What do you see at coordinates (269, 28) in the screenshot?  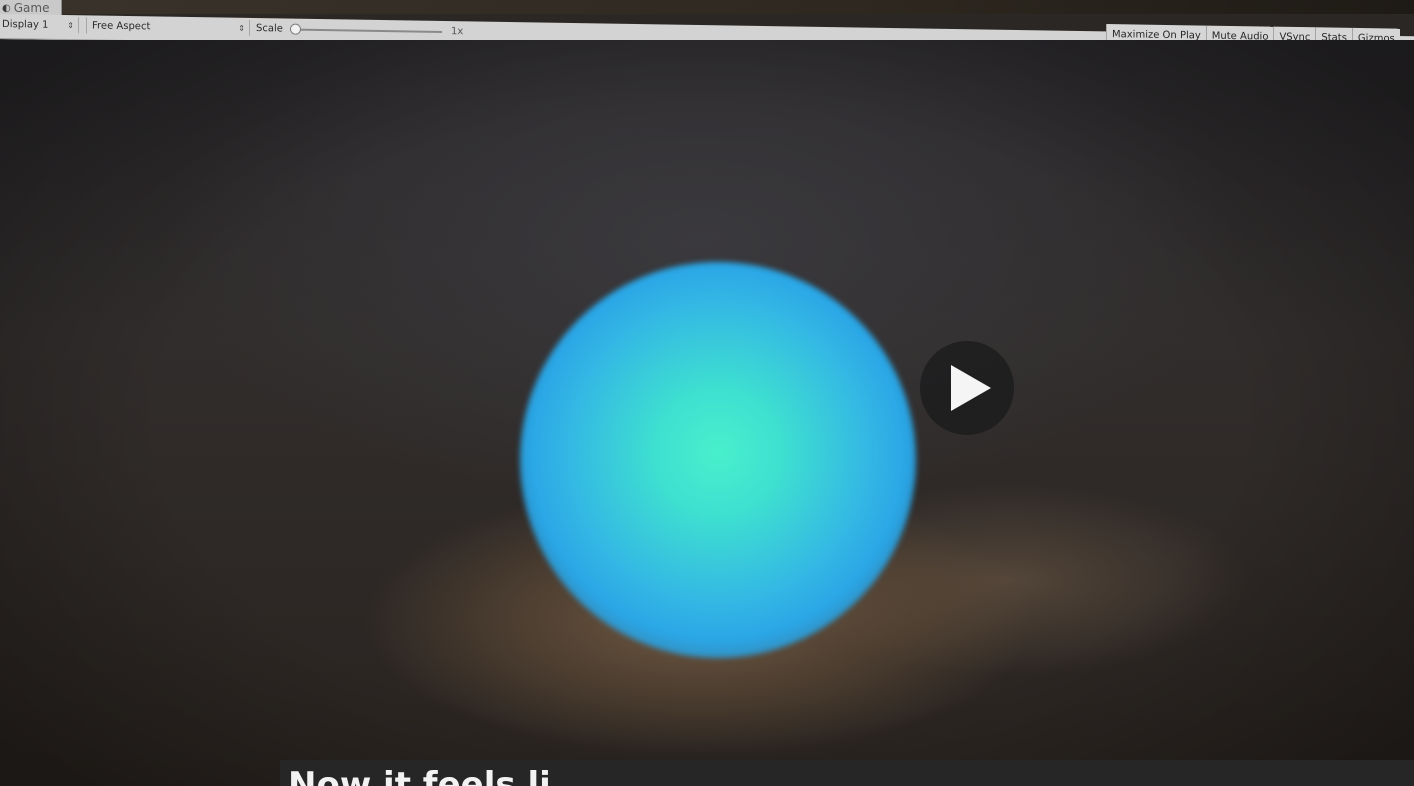 I see `scale-label: Scale` at bounding box center [269, 28].